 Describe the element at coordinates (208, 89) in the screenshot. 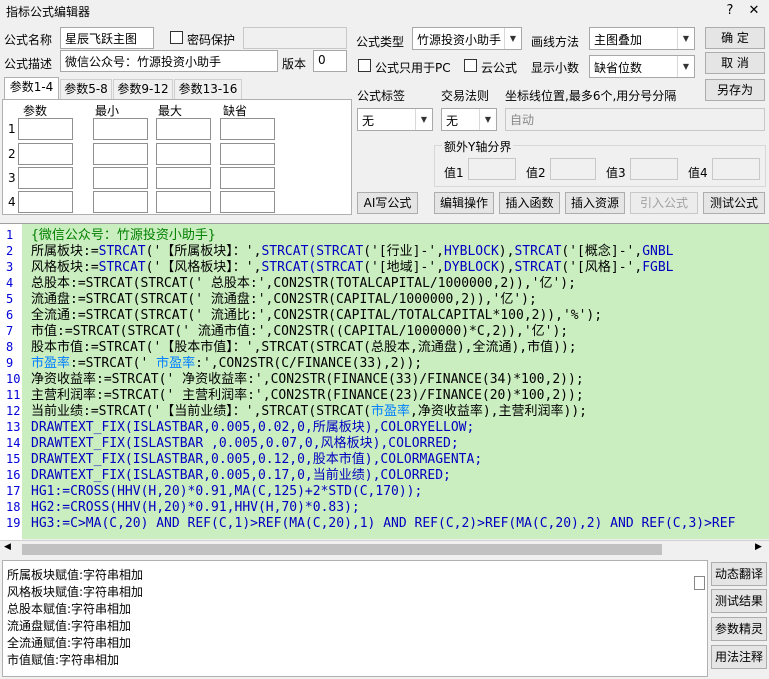

I see `tab-params-13-16: 参数13-16` at that location.